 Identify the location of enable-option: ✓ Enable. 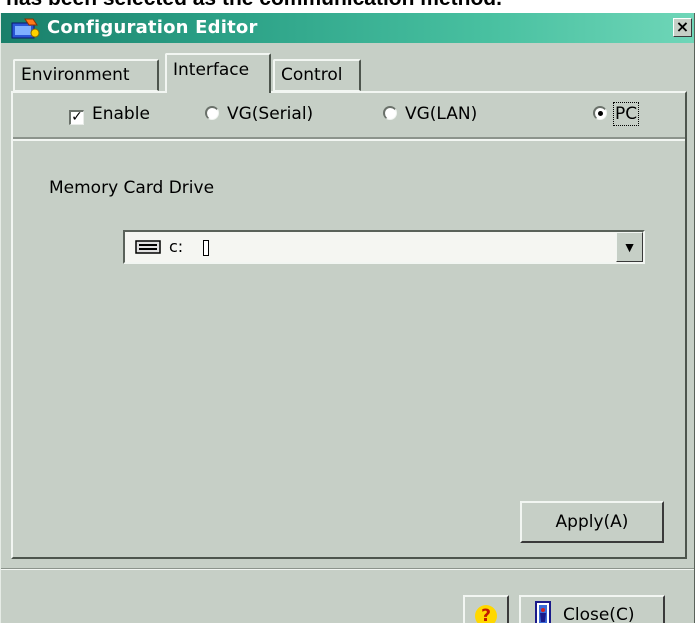
(109, 114).